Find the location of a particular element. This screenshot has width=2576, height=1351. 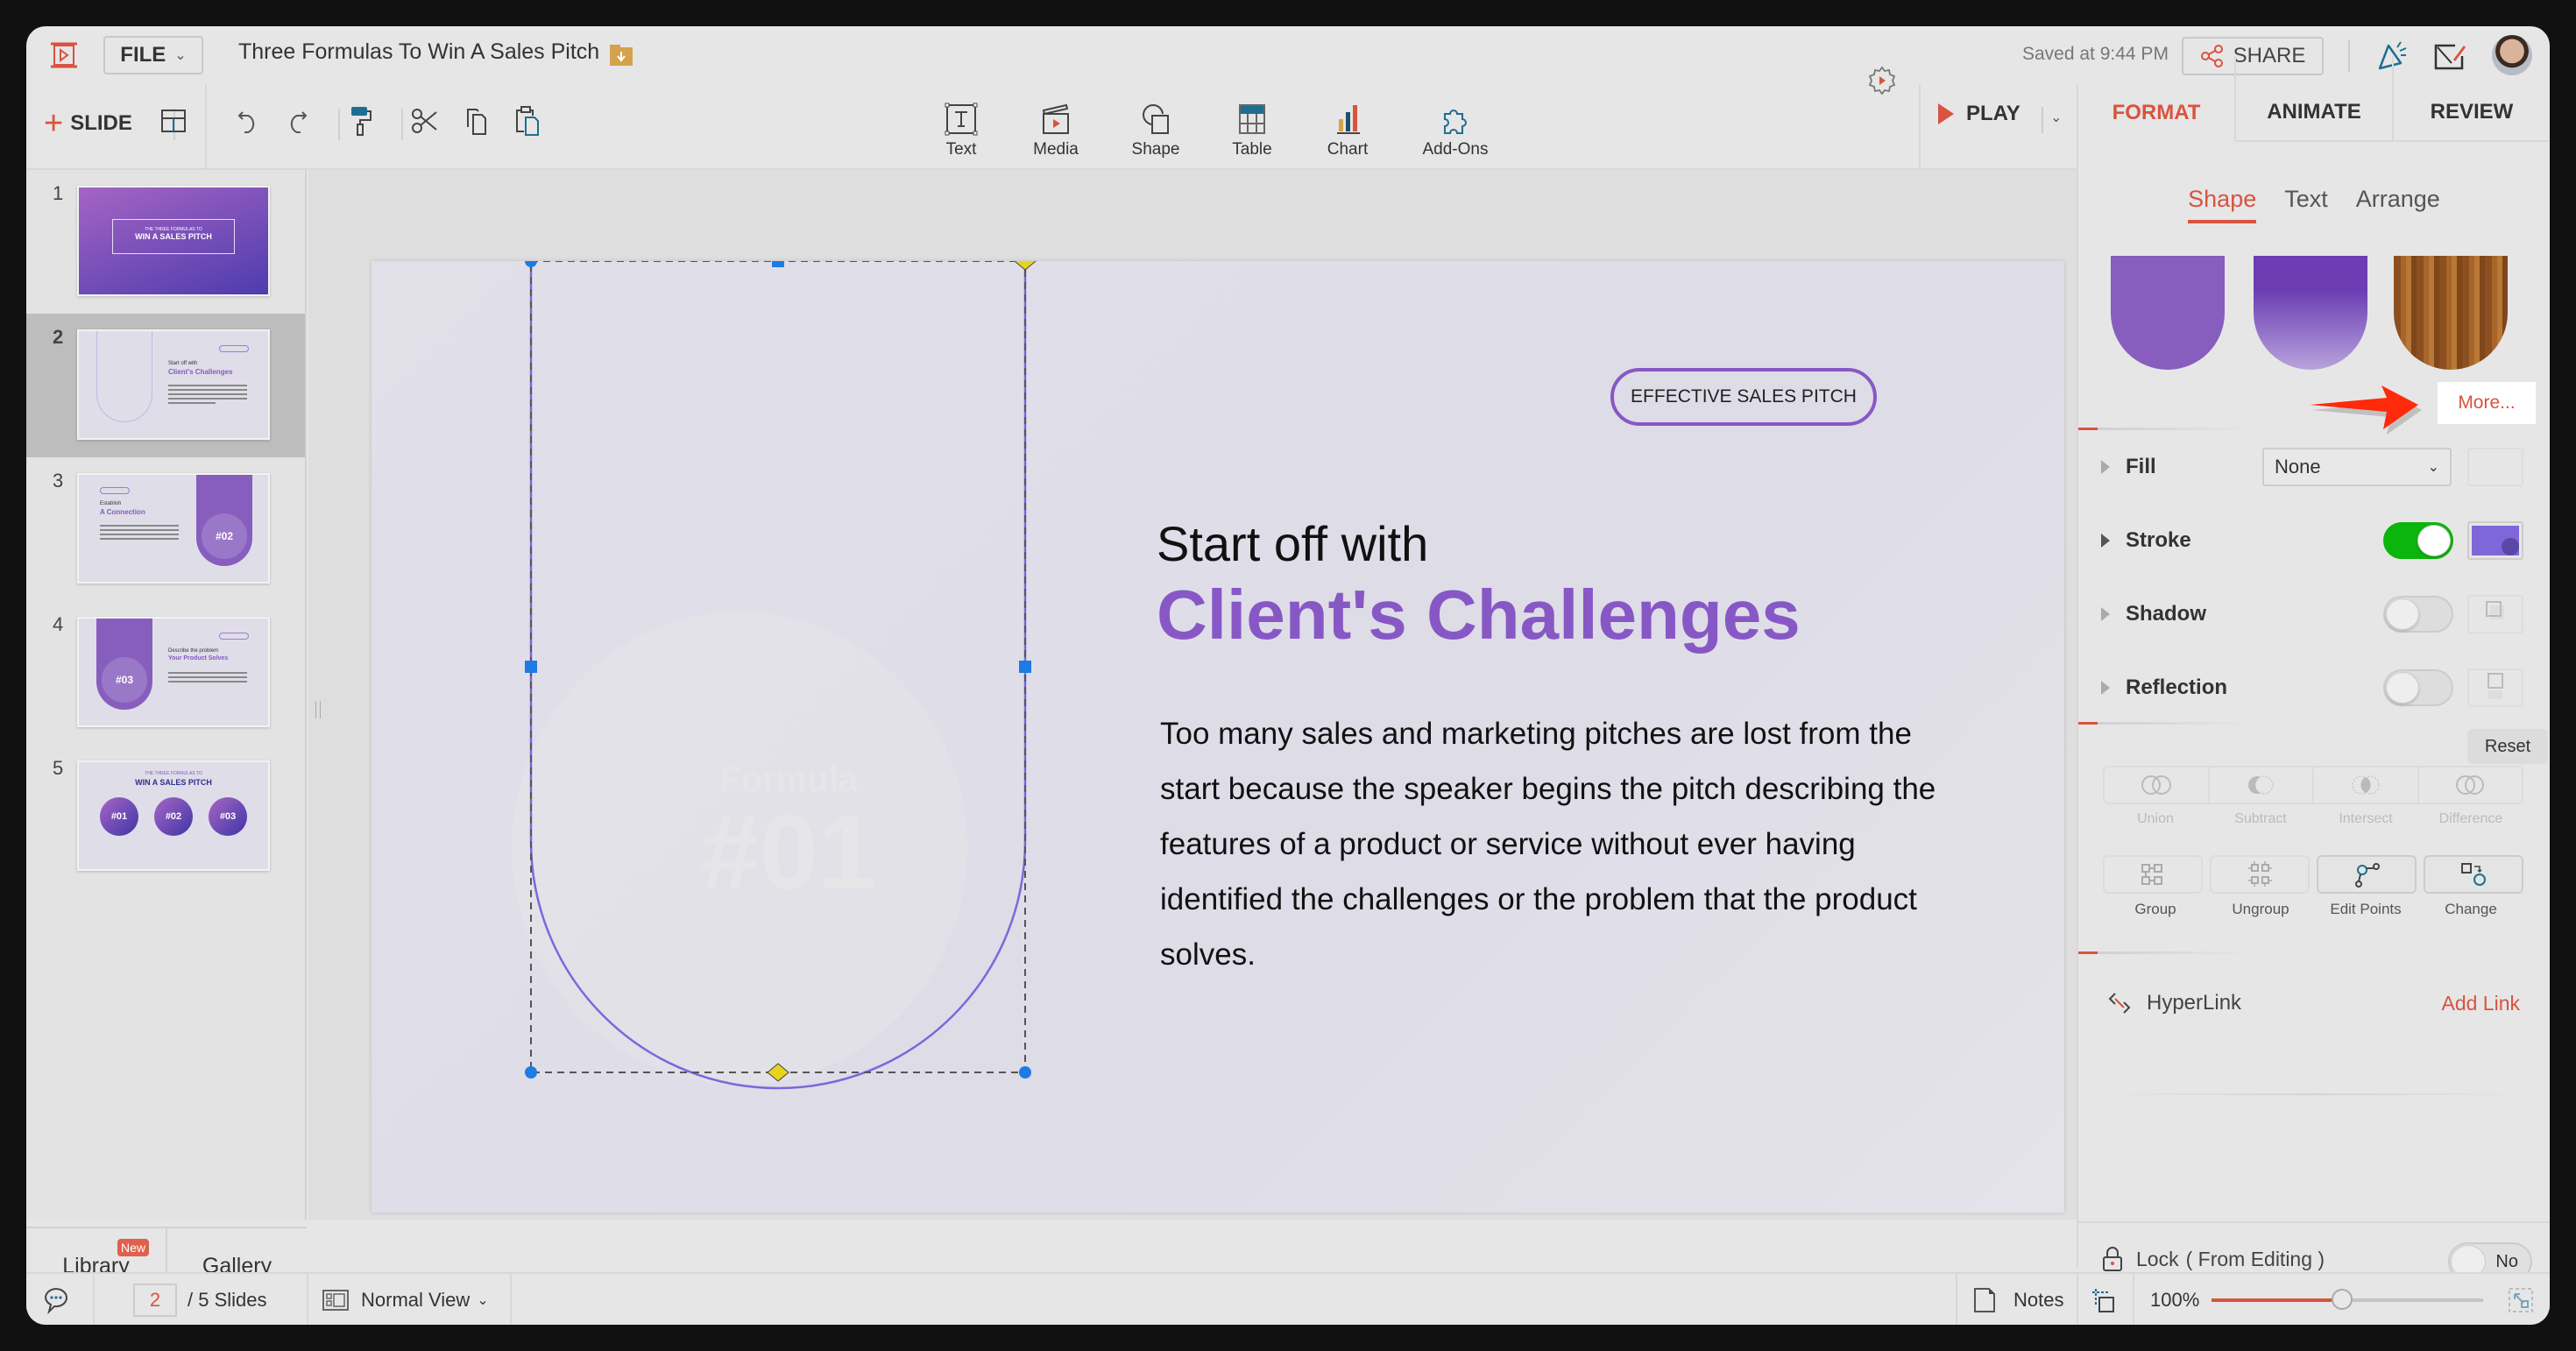

insert-shape-button: Shape is located at coordinates (1156, 130).